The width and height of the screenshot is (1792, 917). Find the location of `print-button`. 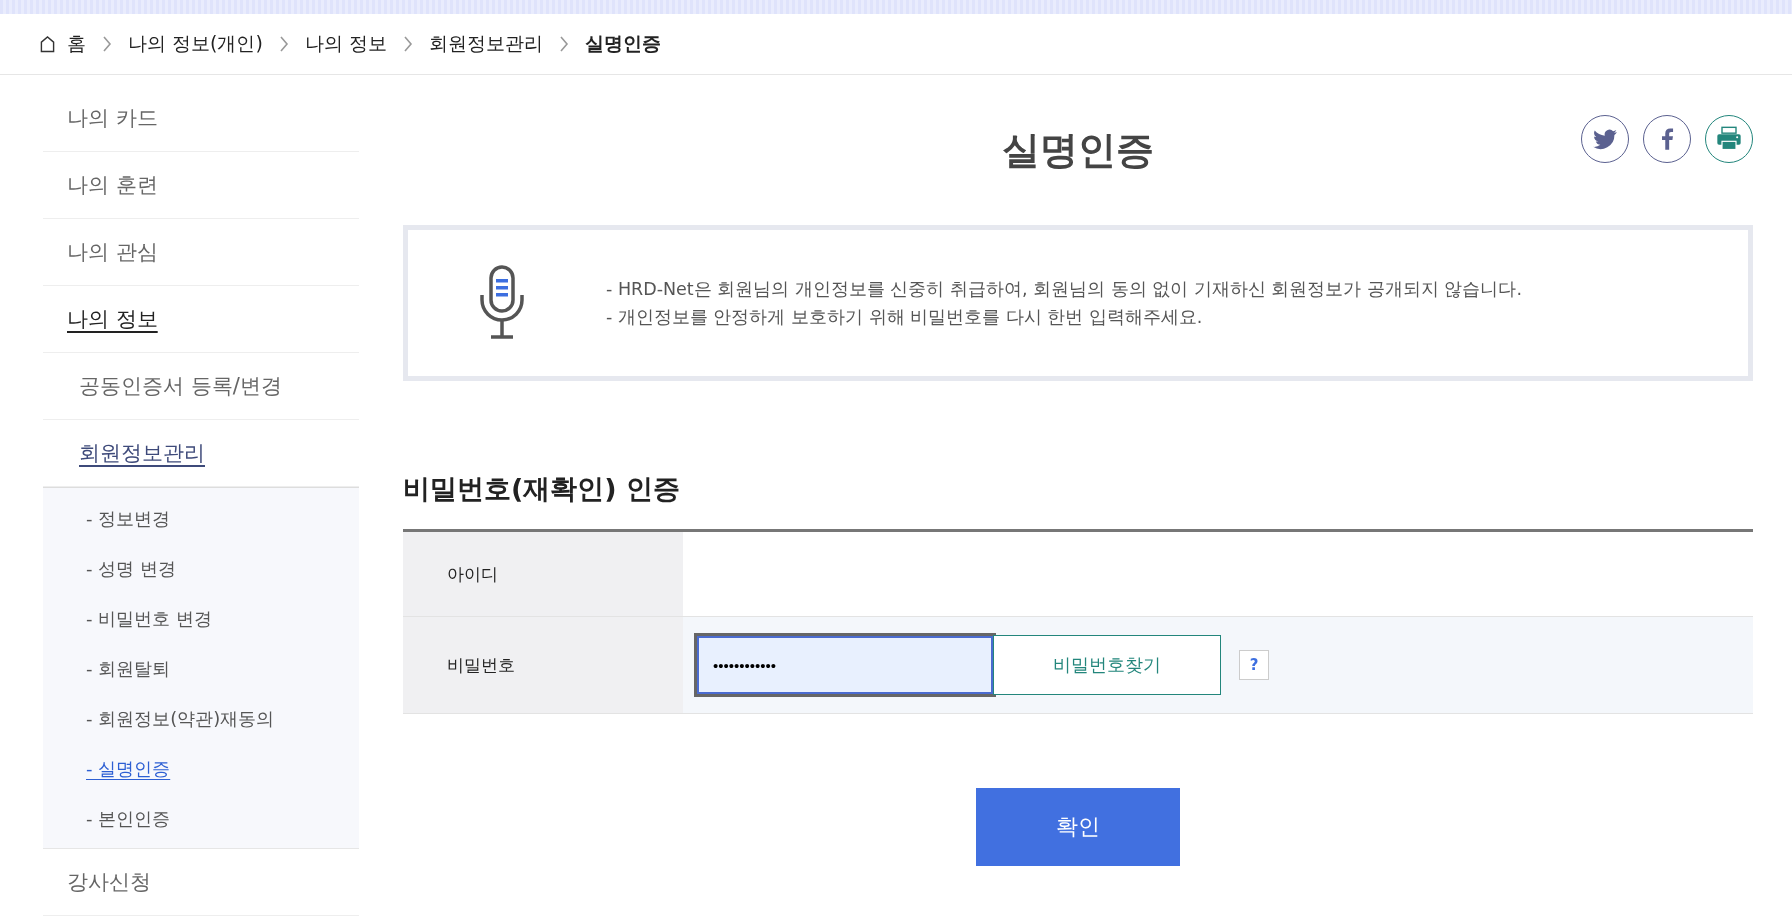

print-button is located at coordinates (1729, 139).